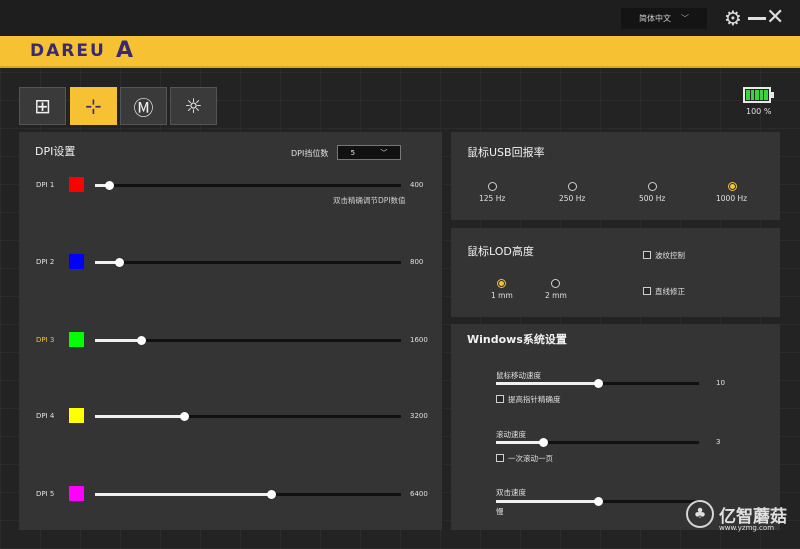 Image resolution: width=800 pixels, height=549 pixels. I want to click on plus-box-icon: ⊞, so click(42, 106).